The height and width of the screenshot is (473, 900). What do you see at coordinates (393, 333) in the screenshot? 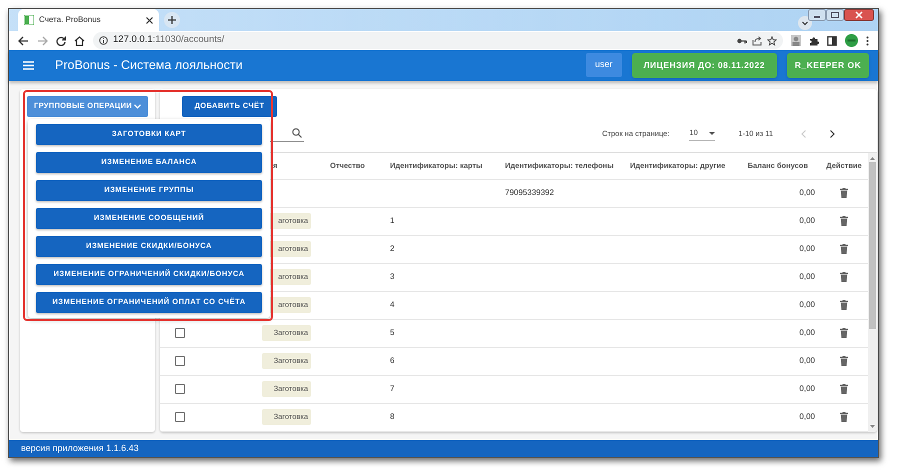
I see `table-cell-text: 5` at bounding box center [393, 333].